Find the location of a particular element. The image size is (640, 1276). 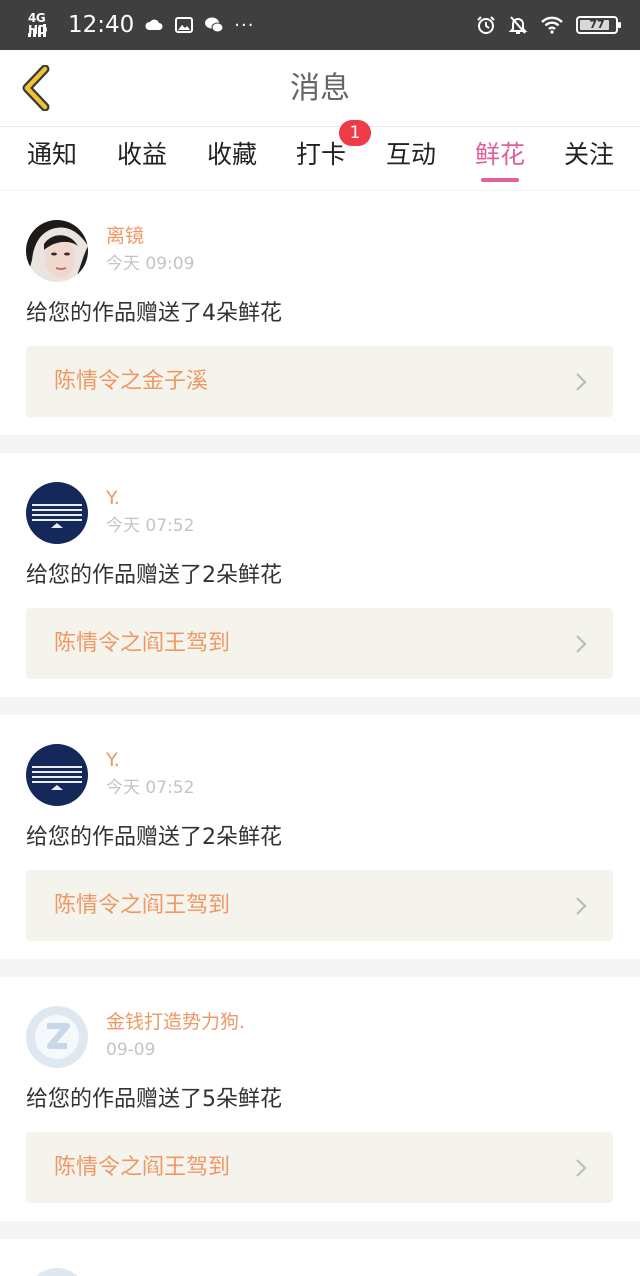

tab-following: 关注 is located at coordinates (589, 158).